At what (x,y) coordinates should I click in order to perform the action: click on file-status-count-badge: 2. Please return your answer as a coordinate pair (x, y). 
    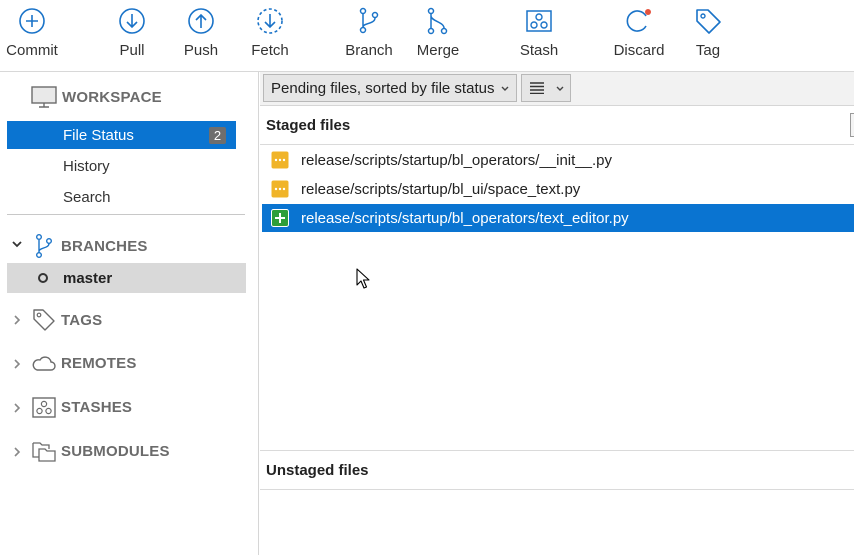
    Looking at the image, I should click on (217, 135).